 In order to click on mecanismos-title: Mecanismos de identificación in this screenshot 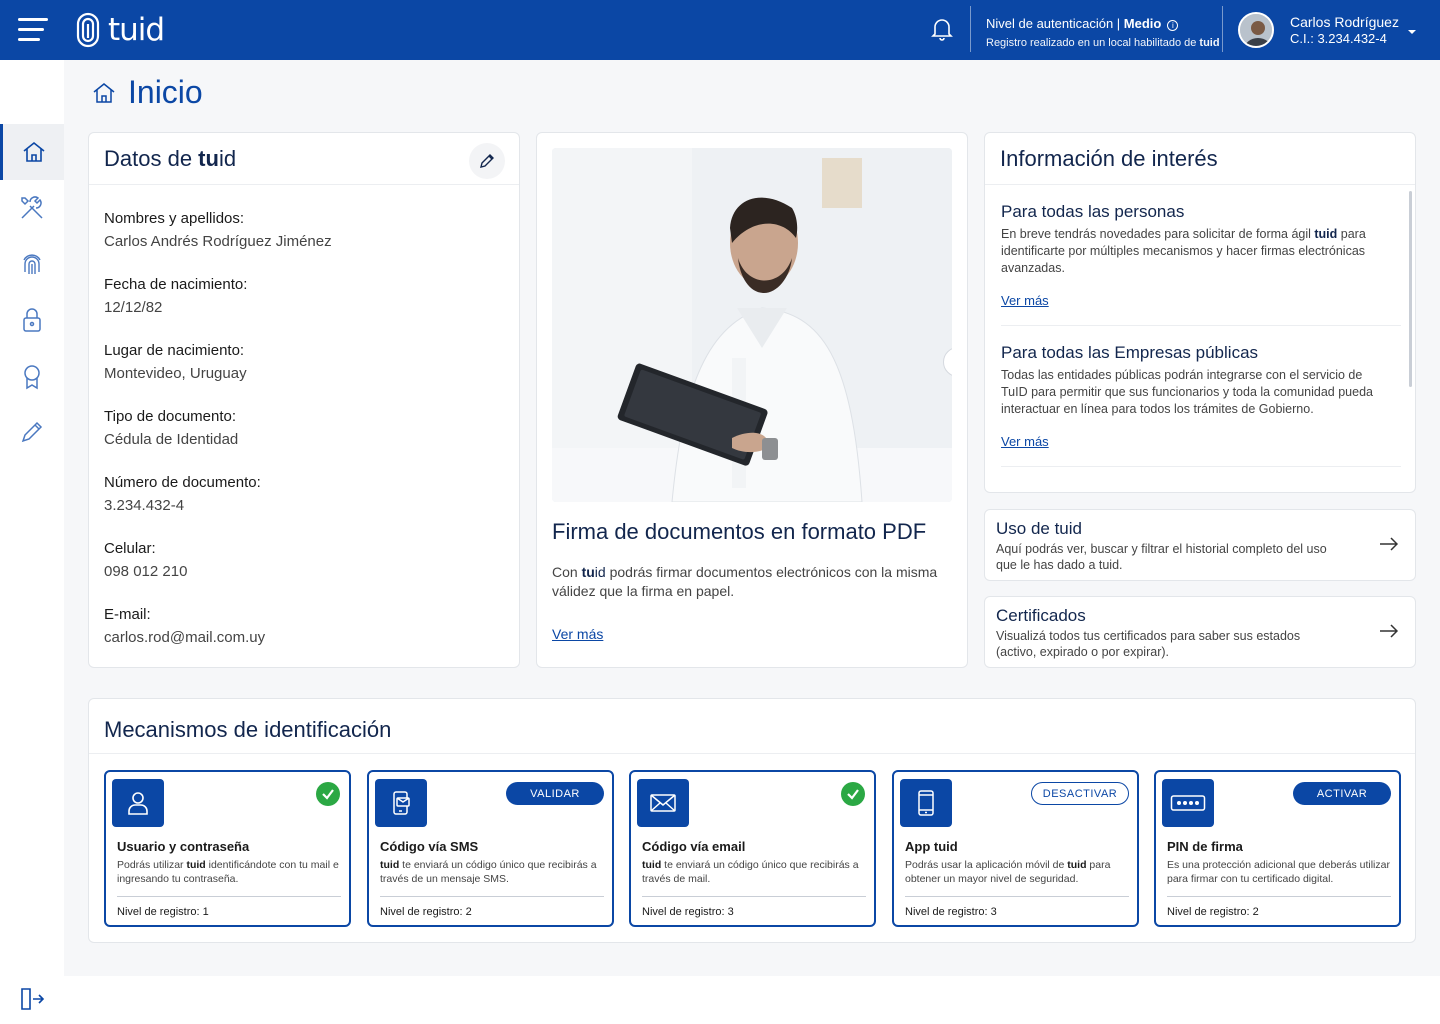, I will do `click(248, 729)`.